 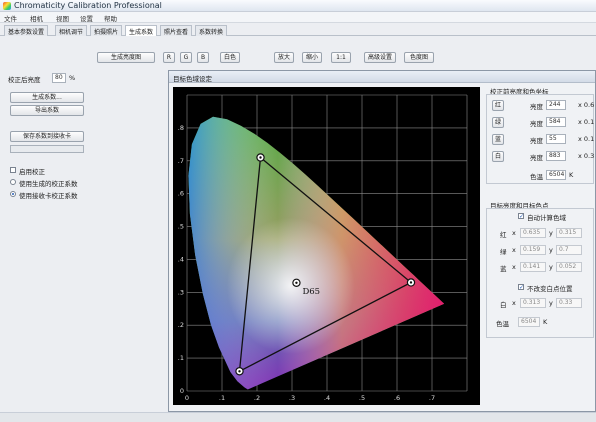 I want to click on keep-white-checkbox: ✓, so click(x=521, y=287).